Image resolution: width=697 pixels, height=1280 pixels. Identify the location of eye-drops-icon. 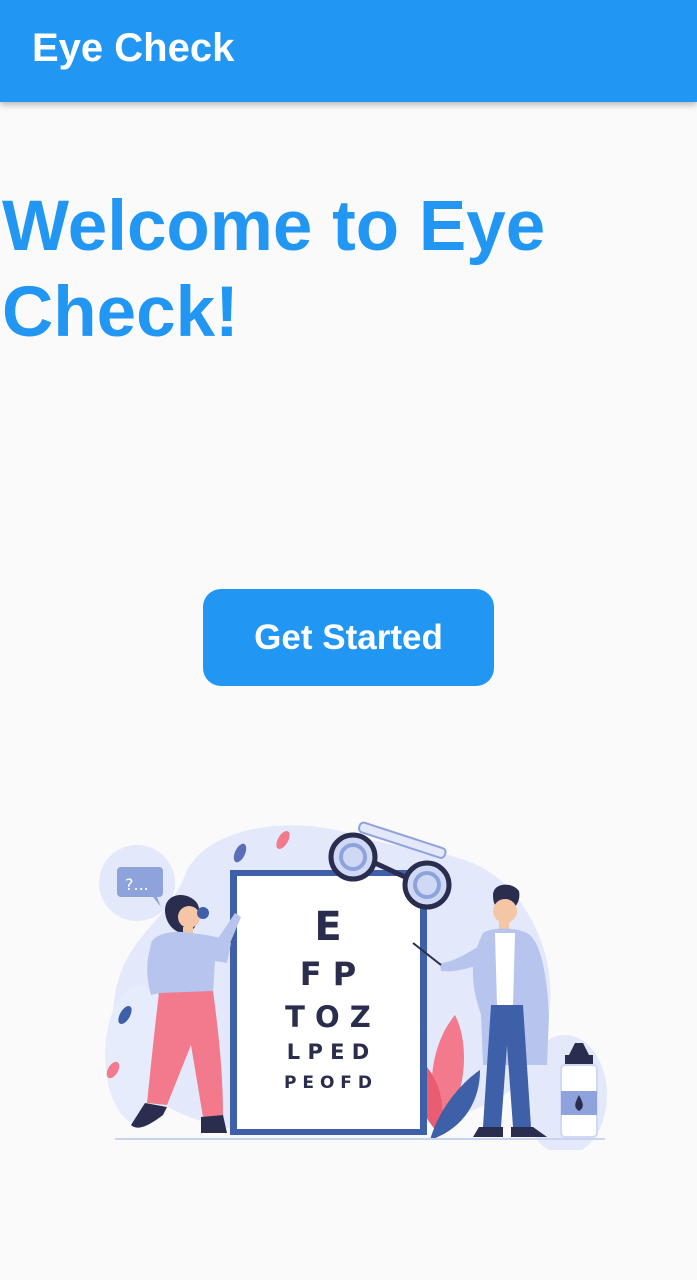
(579, 1090).